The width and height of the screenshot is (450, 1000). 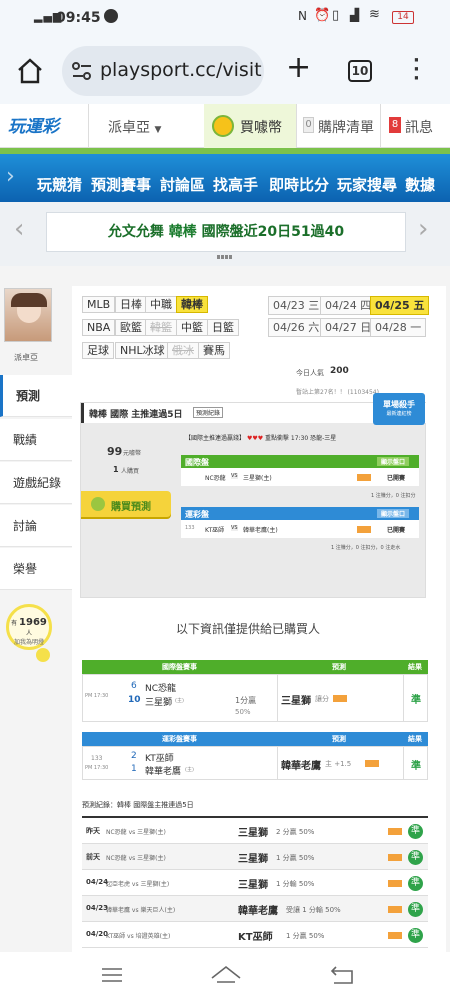 I want to click on battery-icon: 14, so click(x=403, y=17).